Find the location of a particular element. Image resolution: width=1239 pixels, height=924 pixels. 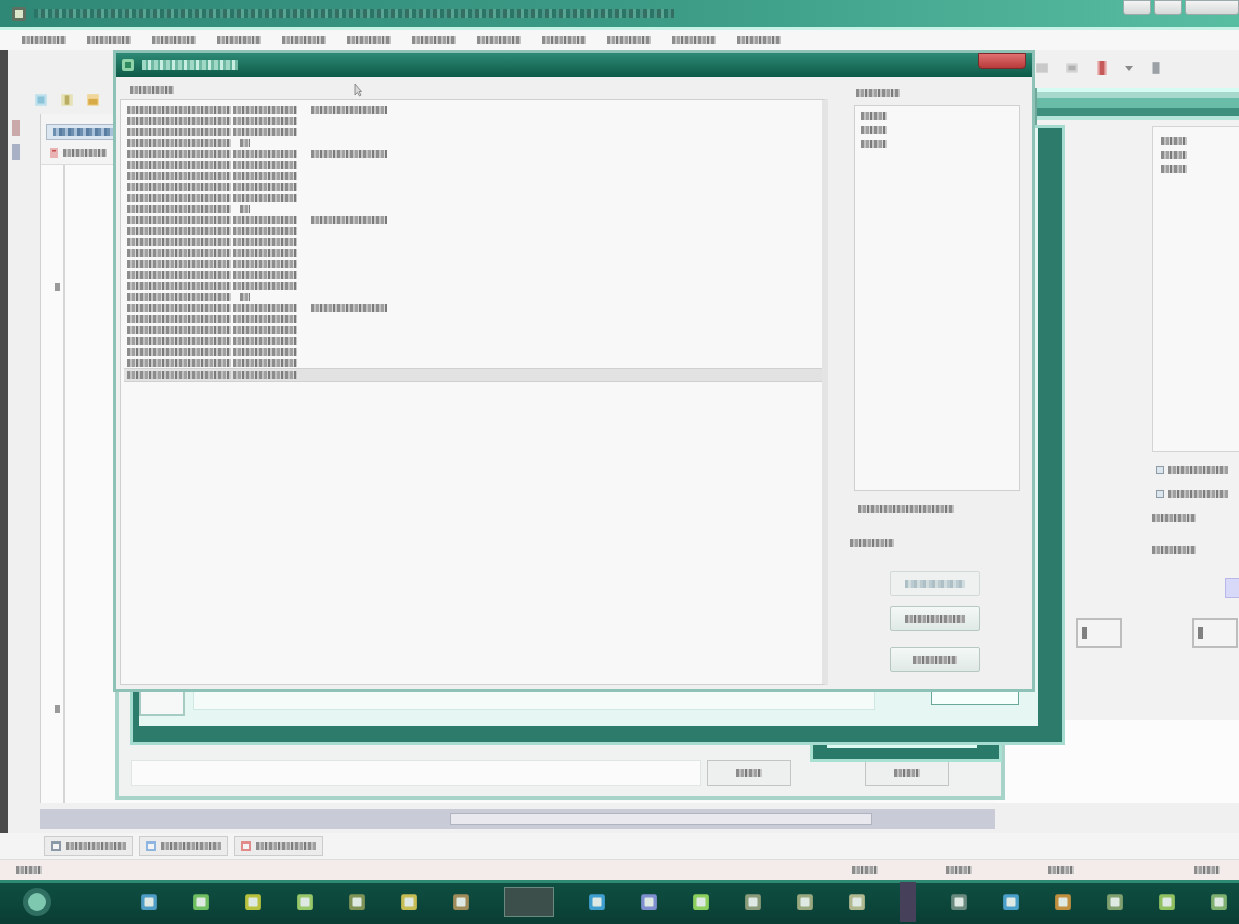

dropdown-arrow-icon is located at coordinates (1129, 68).